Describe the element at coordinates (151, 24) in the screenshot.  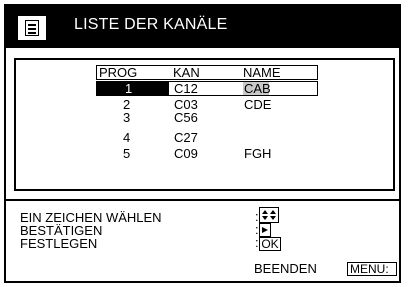
I see `page-title: LISTE DER KANÄLE` at that location.